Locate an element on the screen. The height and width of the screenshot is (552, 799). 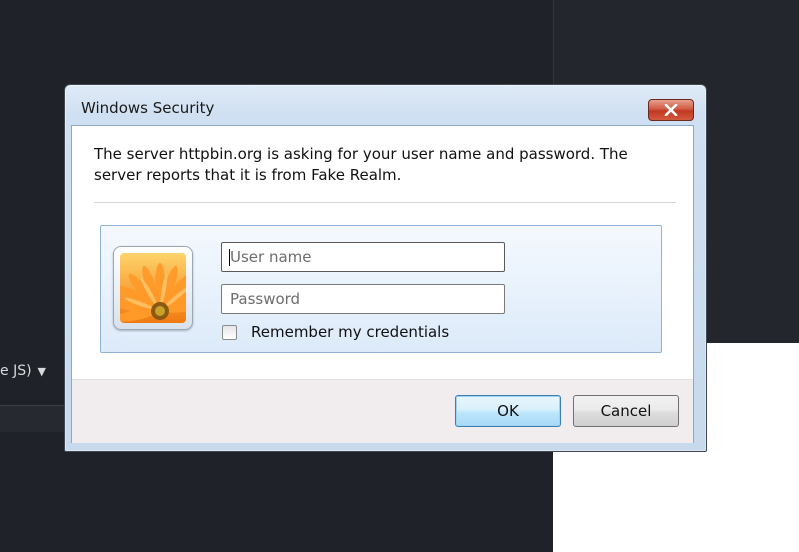
dialog-footer: OK Cancel is located at coordinates (382, 411).